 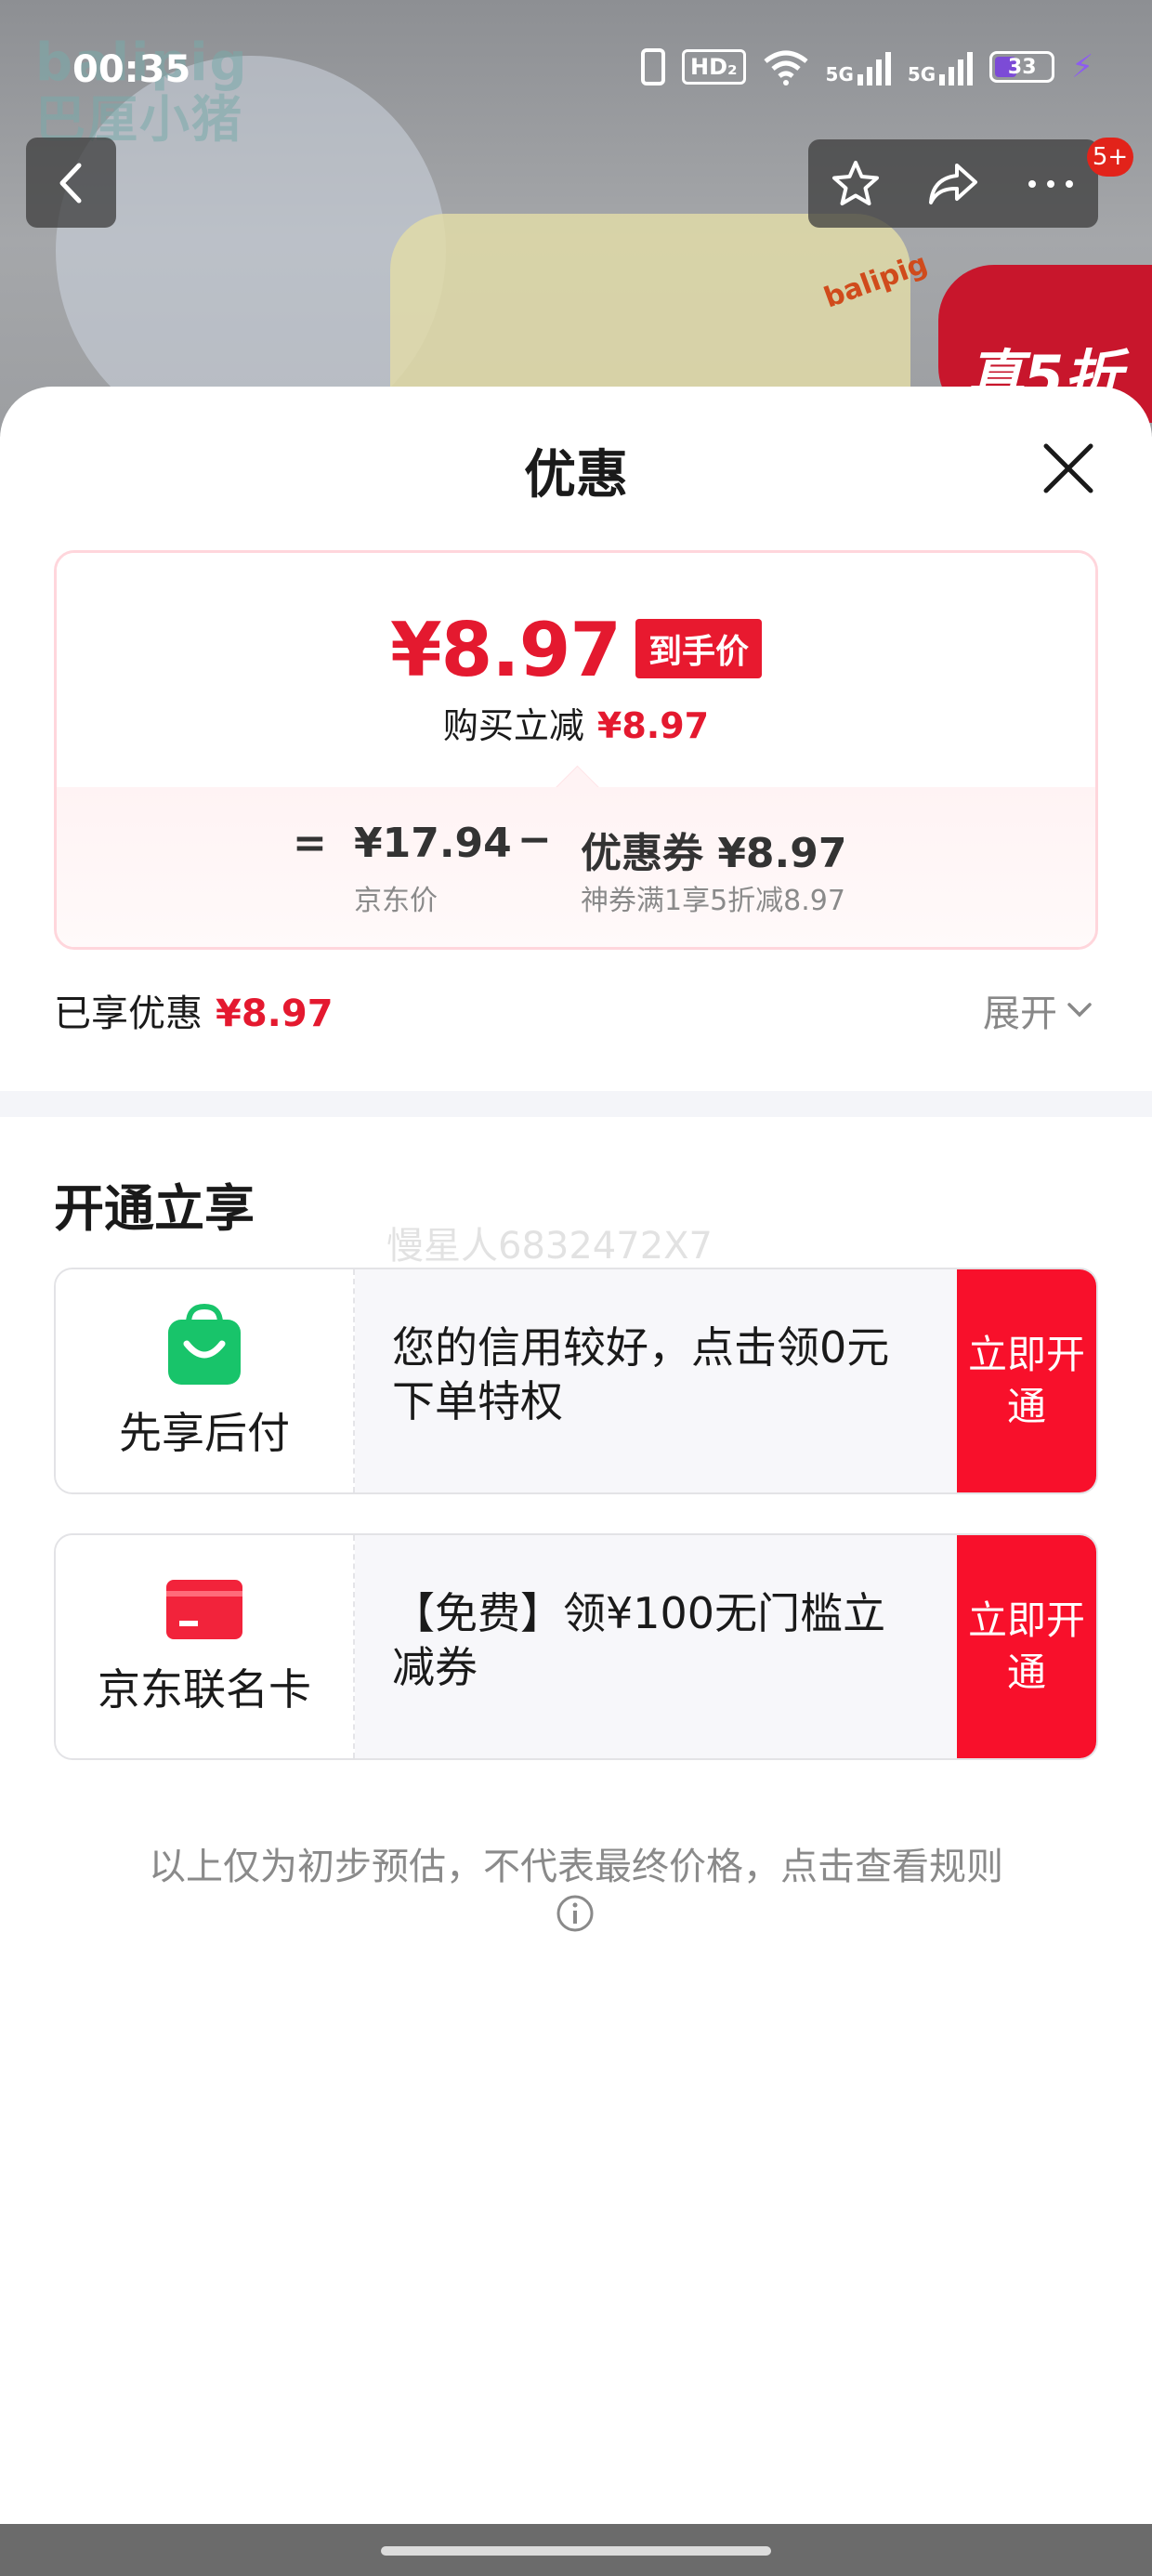 I want to click on instant-discount: 购买立减 ¥8.97, so click(x=576, y=722).